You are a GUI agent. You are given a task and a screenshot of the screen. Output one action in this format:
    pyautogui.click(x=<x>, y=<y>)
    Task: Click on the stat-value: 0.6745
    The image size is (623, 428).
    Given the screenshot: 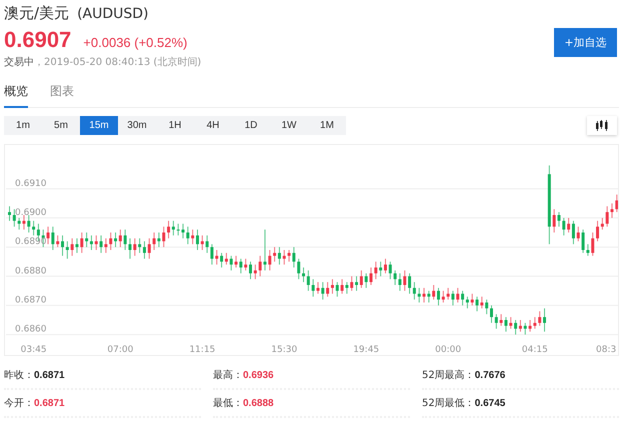 What is the action you would take?
    pyautogui.click(x=490, y=403)
    